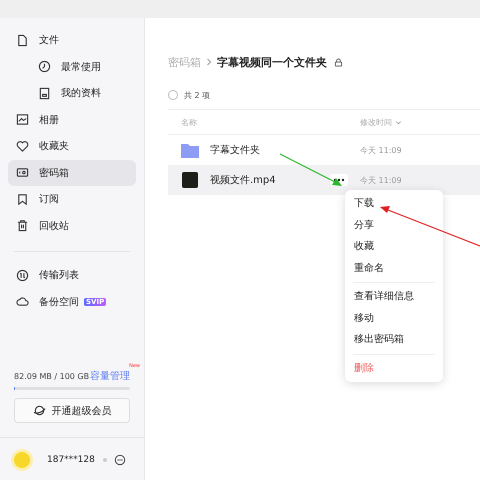 The height and width of the screenshot is (480, 480). Describe the element at coordinates (22, 225) in the screenshot. I see `trash-icon` at that location.